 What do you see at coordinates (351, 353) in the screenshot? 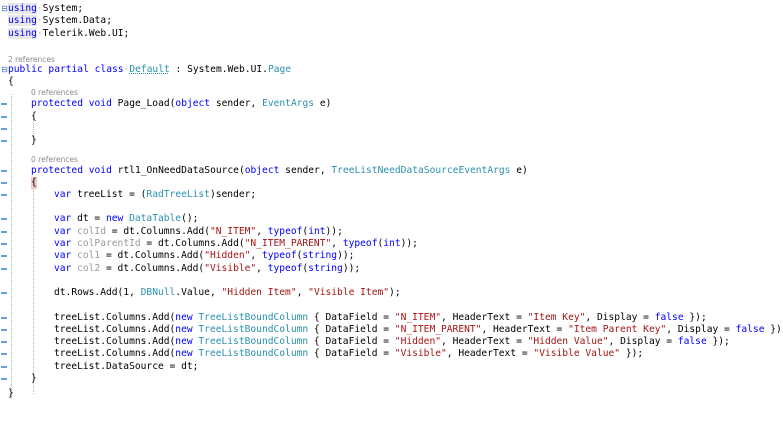
I see `code-text: { DataField =` at bounding box center [351, 353].